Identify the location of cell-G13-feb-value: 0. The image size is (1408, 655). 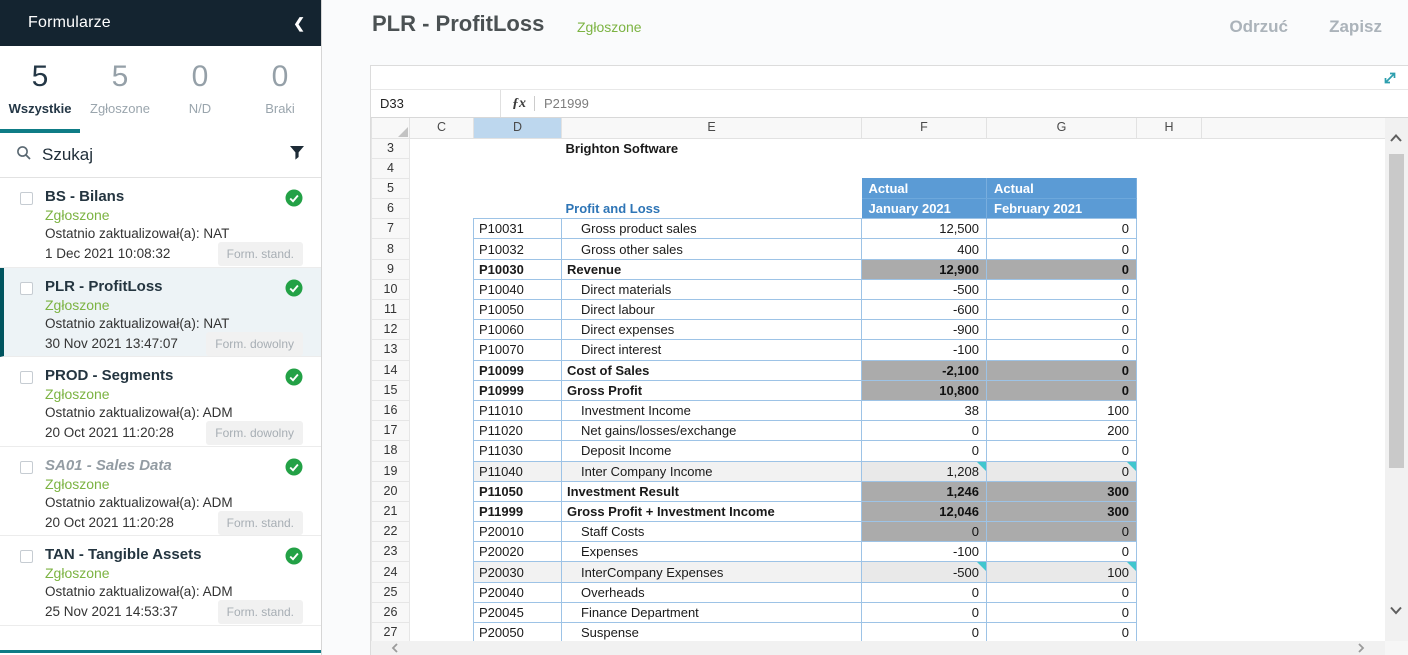
(1061, 350).